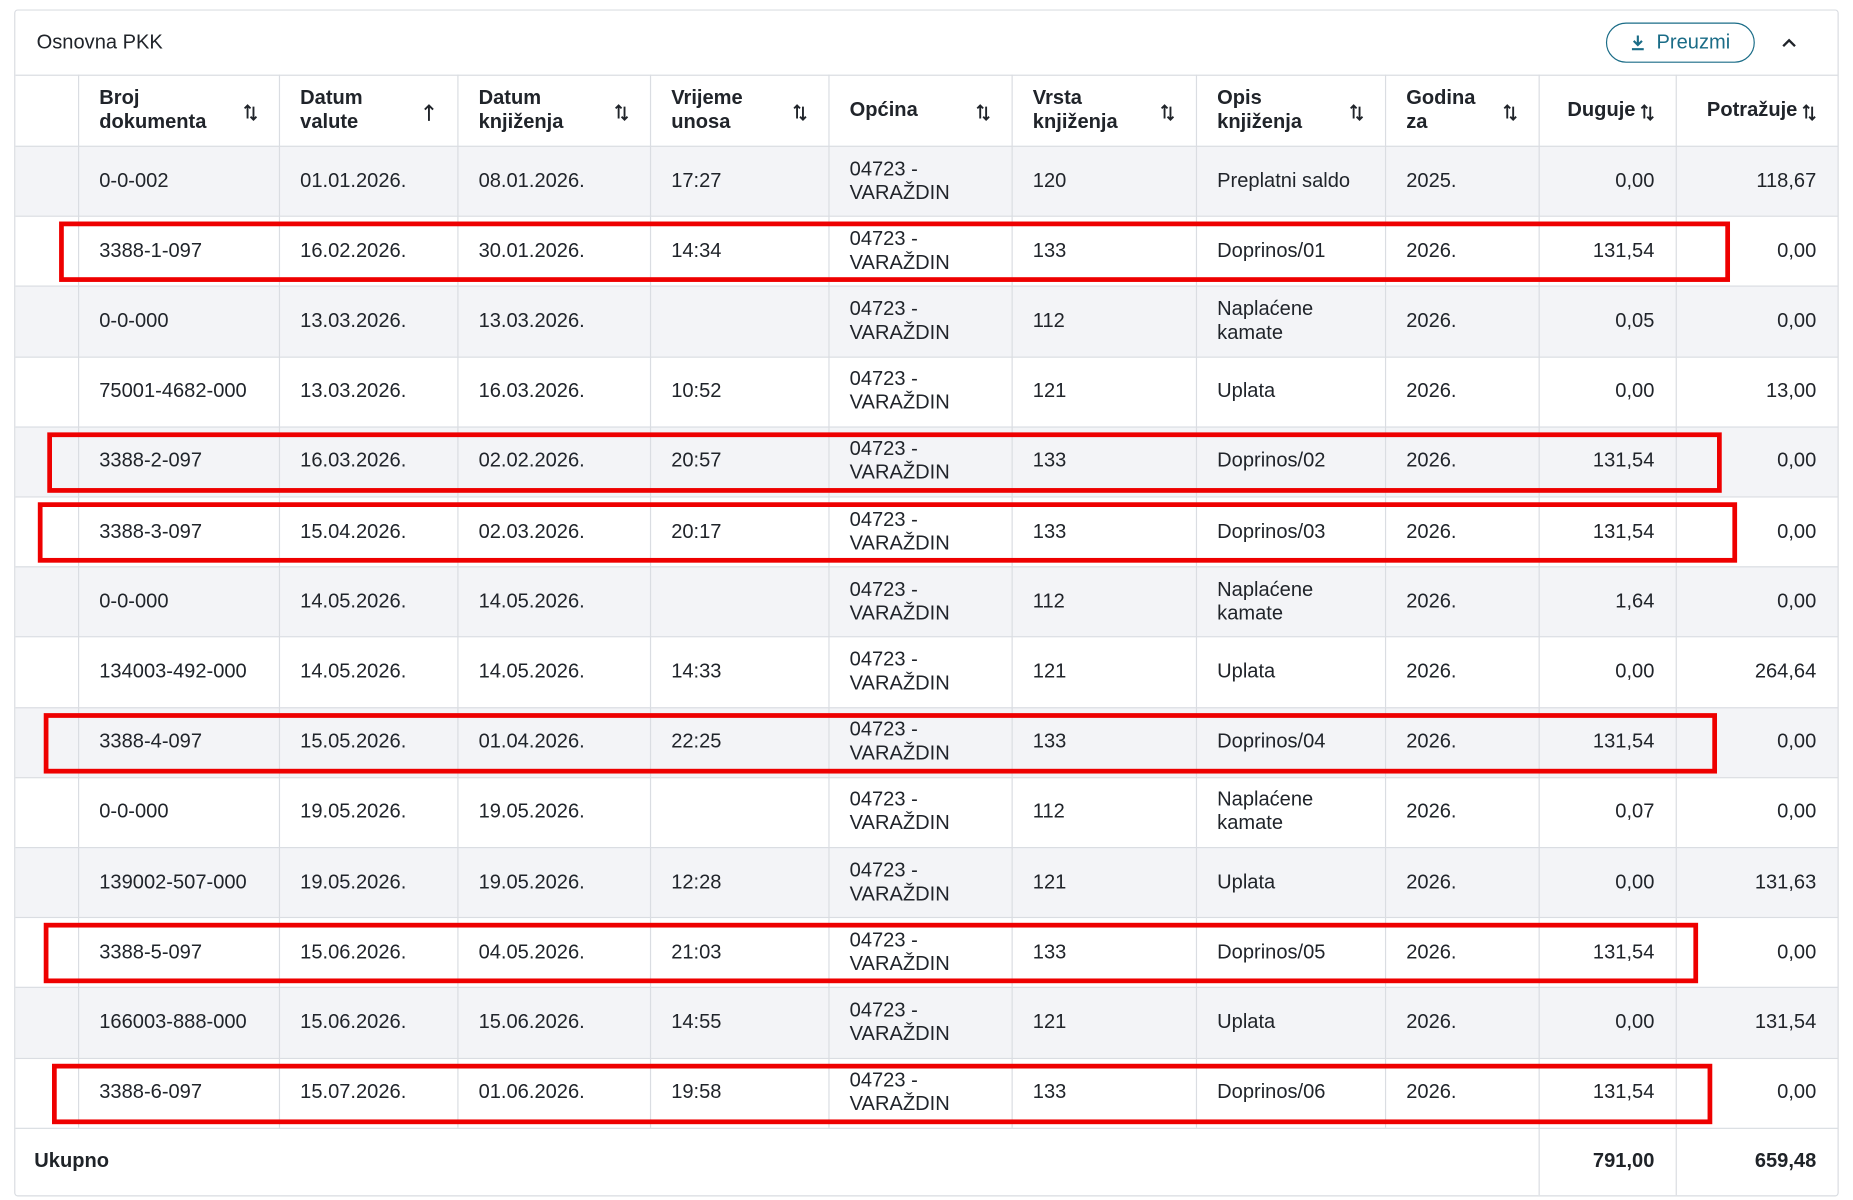 This screenshot has width=1853, height=1200. What do you see at coordinates (1290, 531) in the screenshot?
I see `cell-opis: Doprinos/03` at bounding box center [1290, 531].